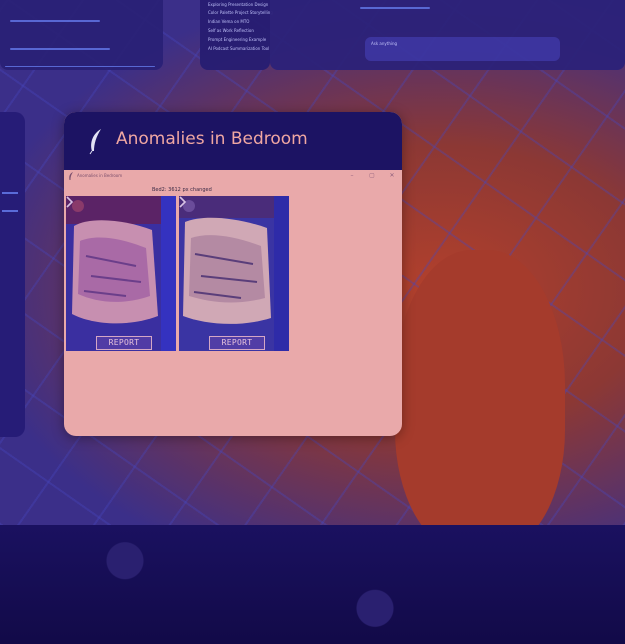 This screenshot has height=644, width=625. Describe the element at coordinates (238, 4) in the screenshot. I see `sidebar-item: Exploring Presentation Design` at that location.